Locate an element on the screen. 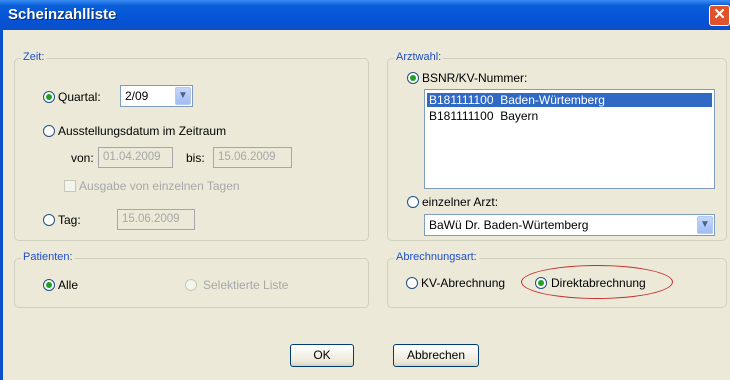 The image size is (730, 380). arztwahl-legend: Arztwahl: is located at coordinates (419, 57).